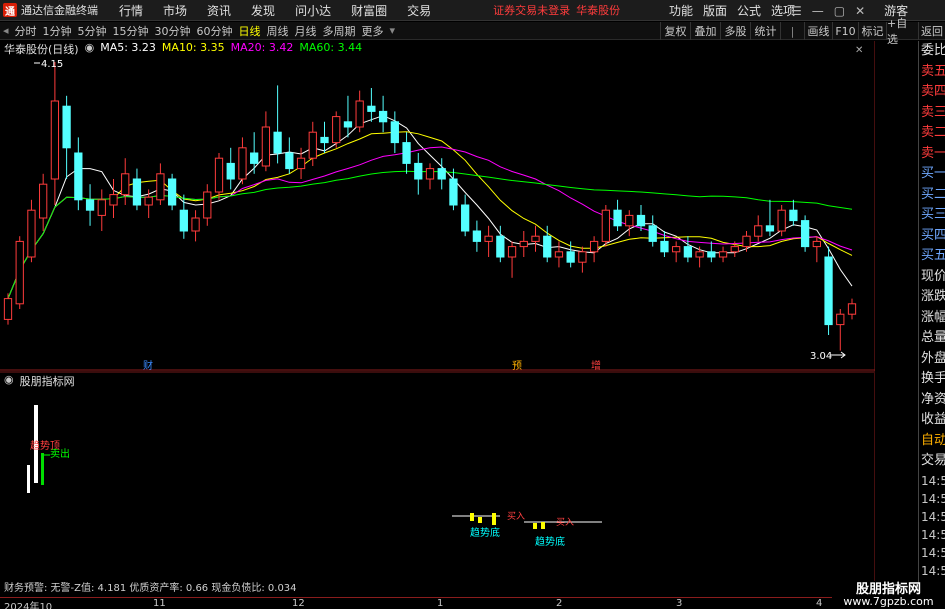 The image size is (945, 609). What do you see at coordinates (517, 365) in the screenshot?
I see `marker-forecast: 预` at bounding box center [517, 365].